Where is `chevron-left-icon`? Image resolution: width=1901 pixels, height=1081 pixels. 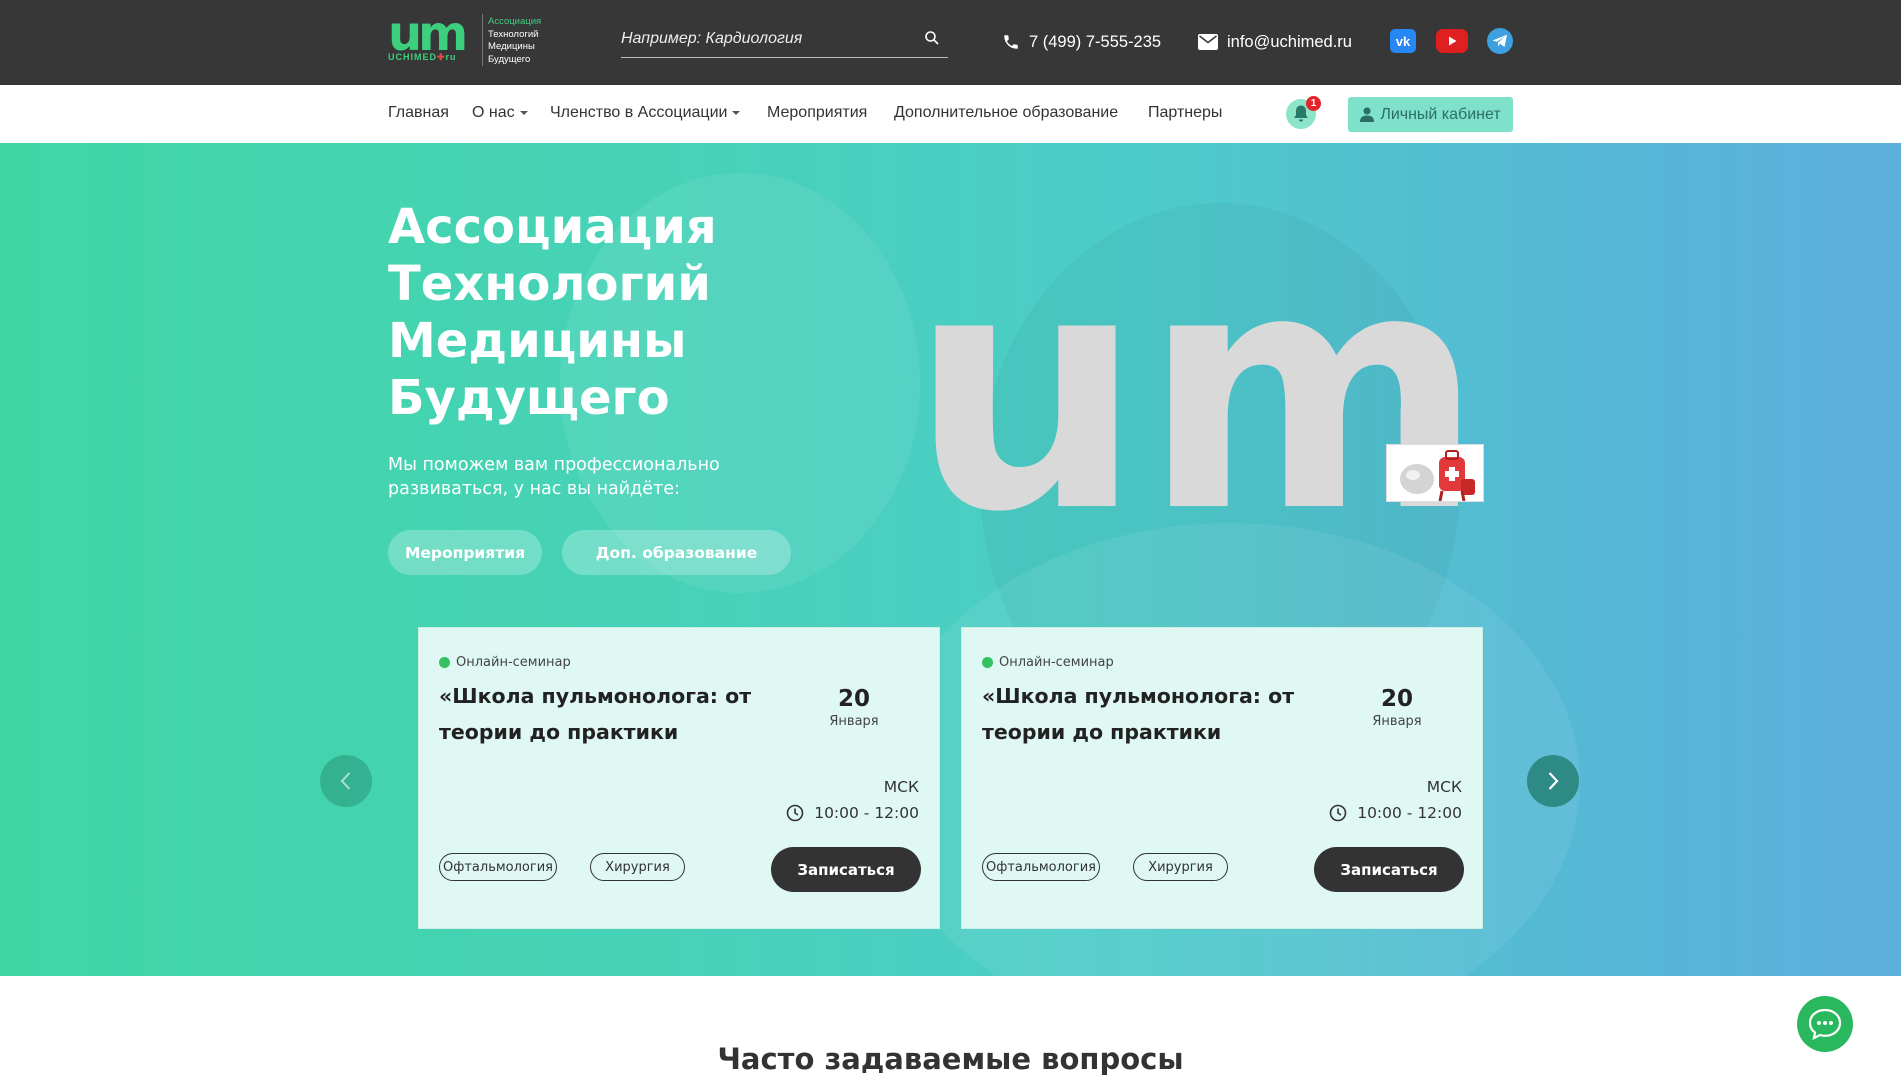
chevron-left-icon is located at coordinates (345, 781).